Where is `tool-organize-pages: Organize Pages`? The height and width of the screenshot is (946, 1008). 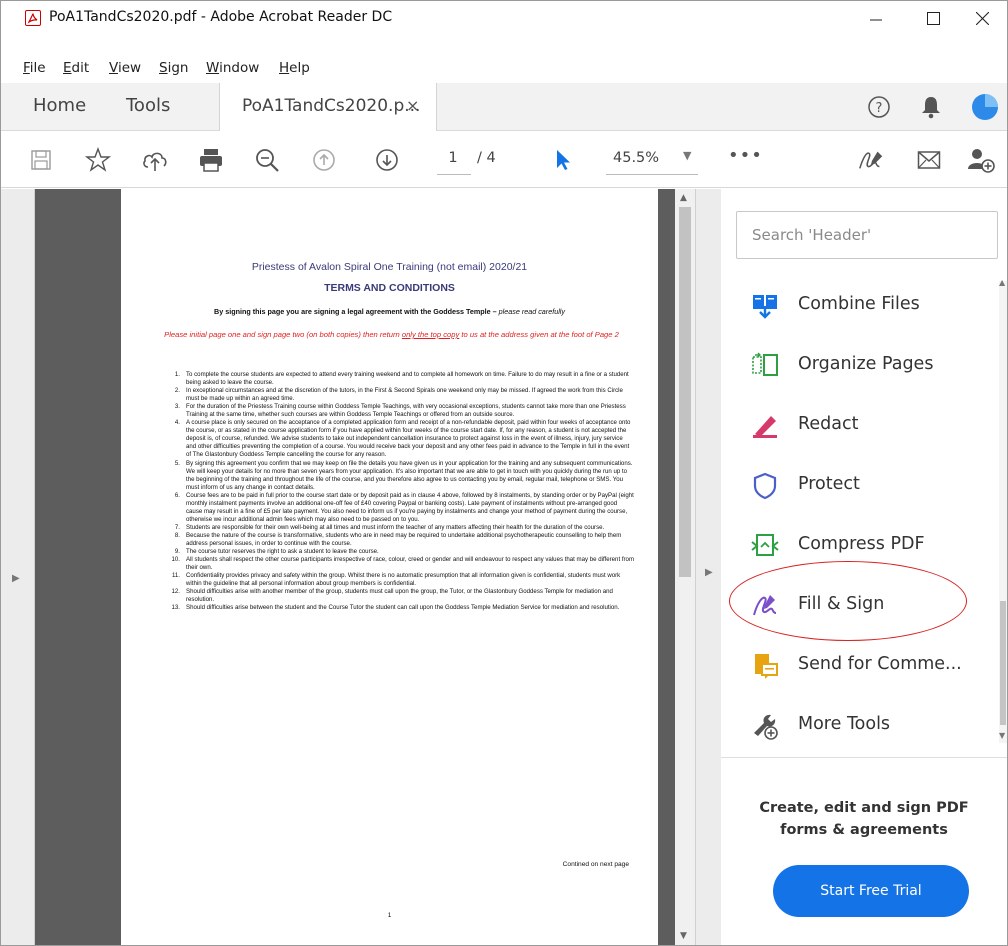
tool-organize-pages: Organize Pages is located at coordinates (872, 365).